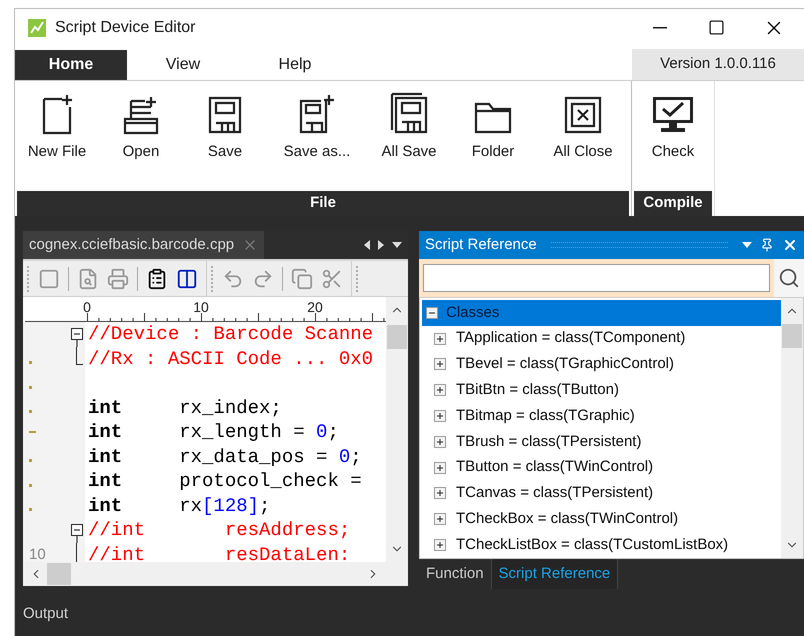 The width and height of the screenshot is (804, 636). Describe the element at coordinates (601, 545) in the screenshot. I see `tree-item: TCheckListBox = class(TCustomListBox)` at that location.